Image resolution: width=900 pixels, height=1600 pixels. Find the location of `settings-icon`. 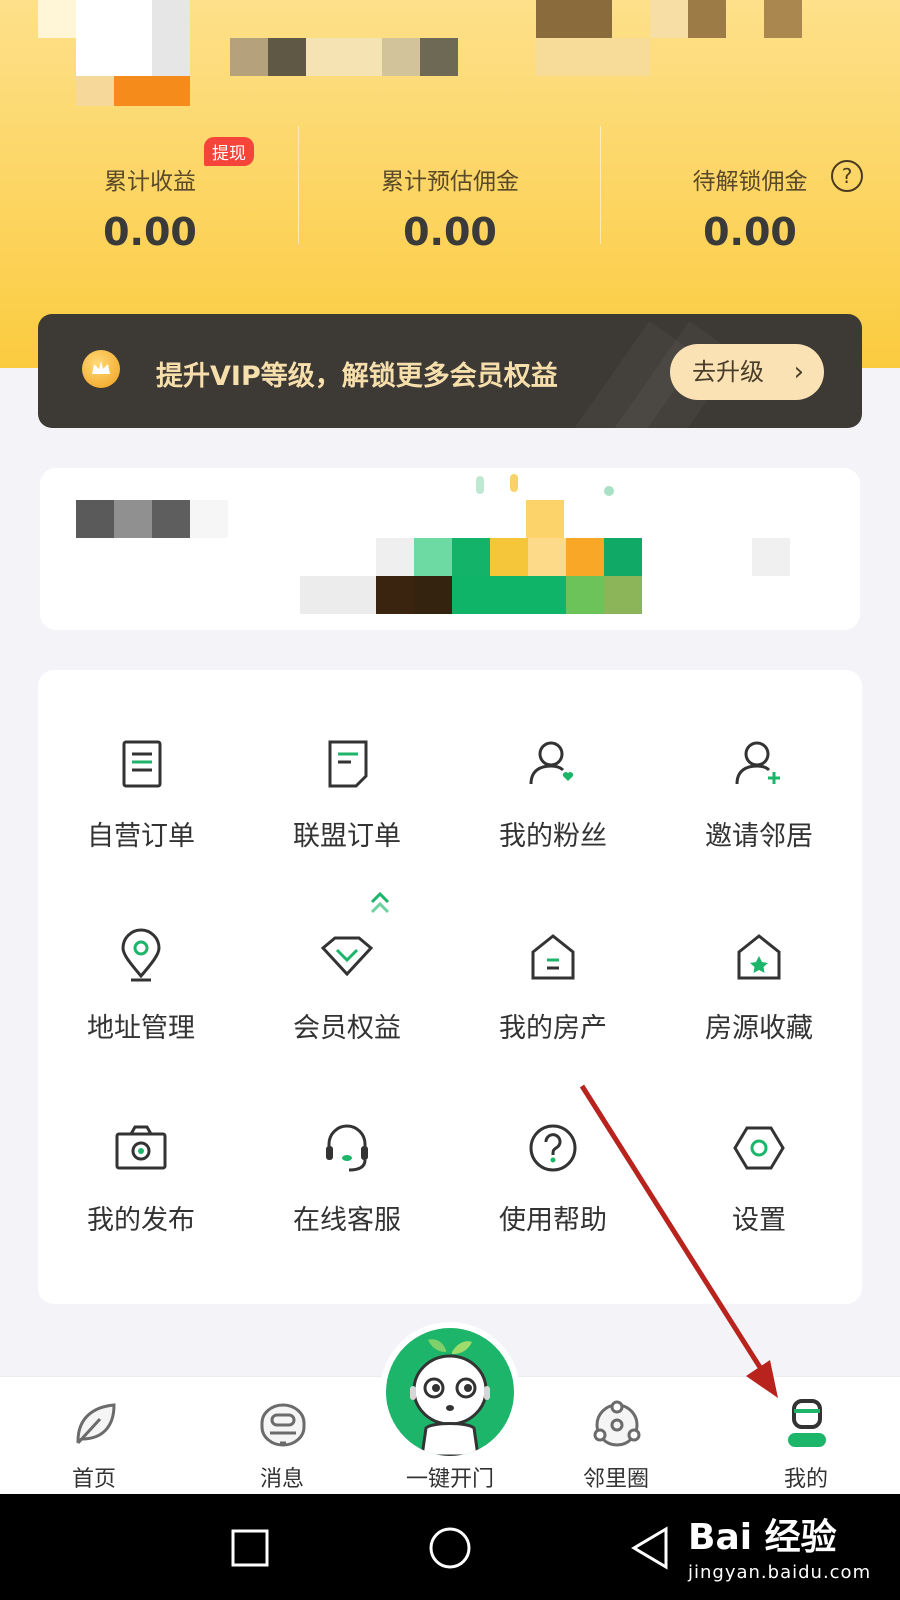

settings-icon is located at coordinates (759, 1148).